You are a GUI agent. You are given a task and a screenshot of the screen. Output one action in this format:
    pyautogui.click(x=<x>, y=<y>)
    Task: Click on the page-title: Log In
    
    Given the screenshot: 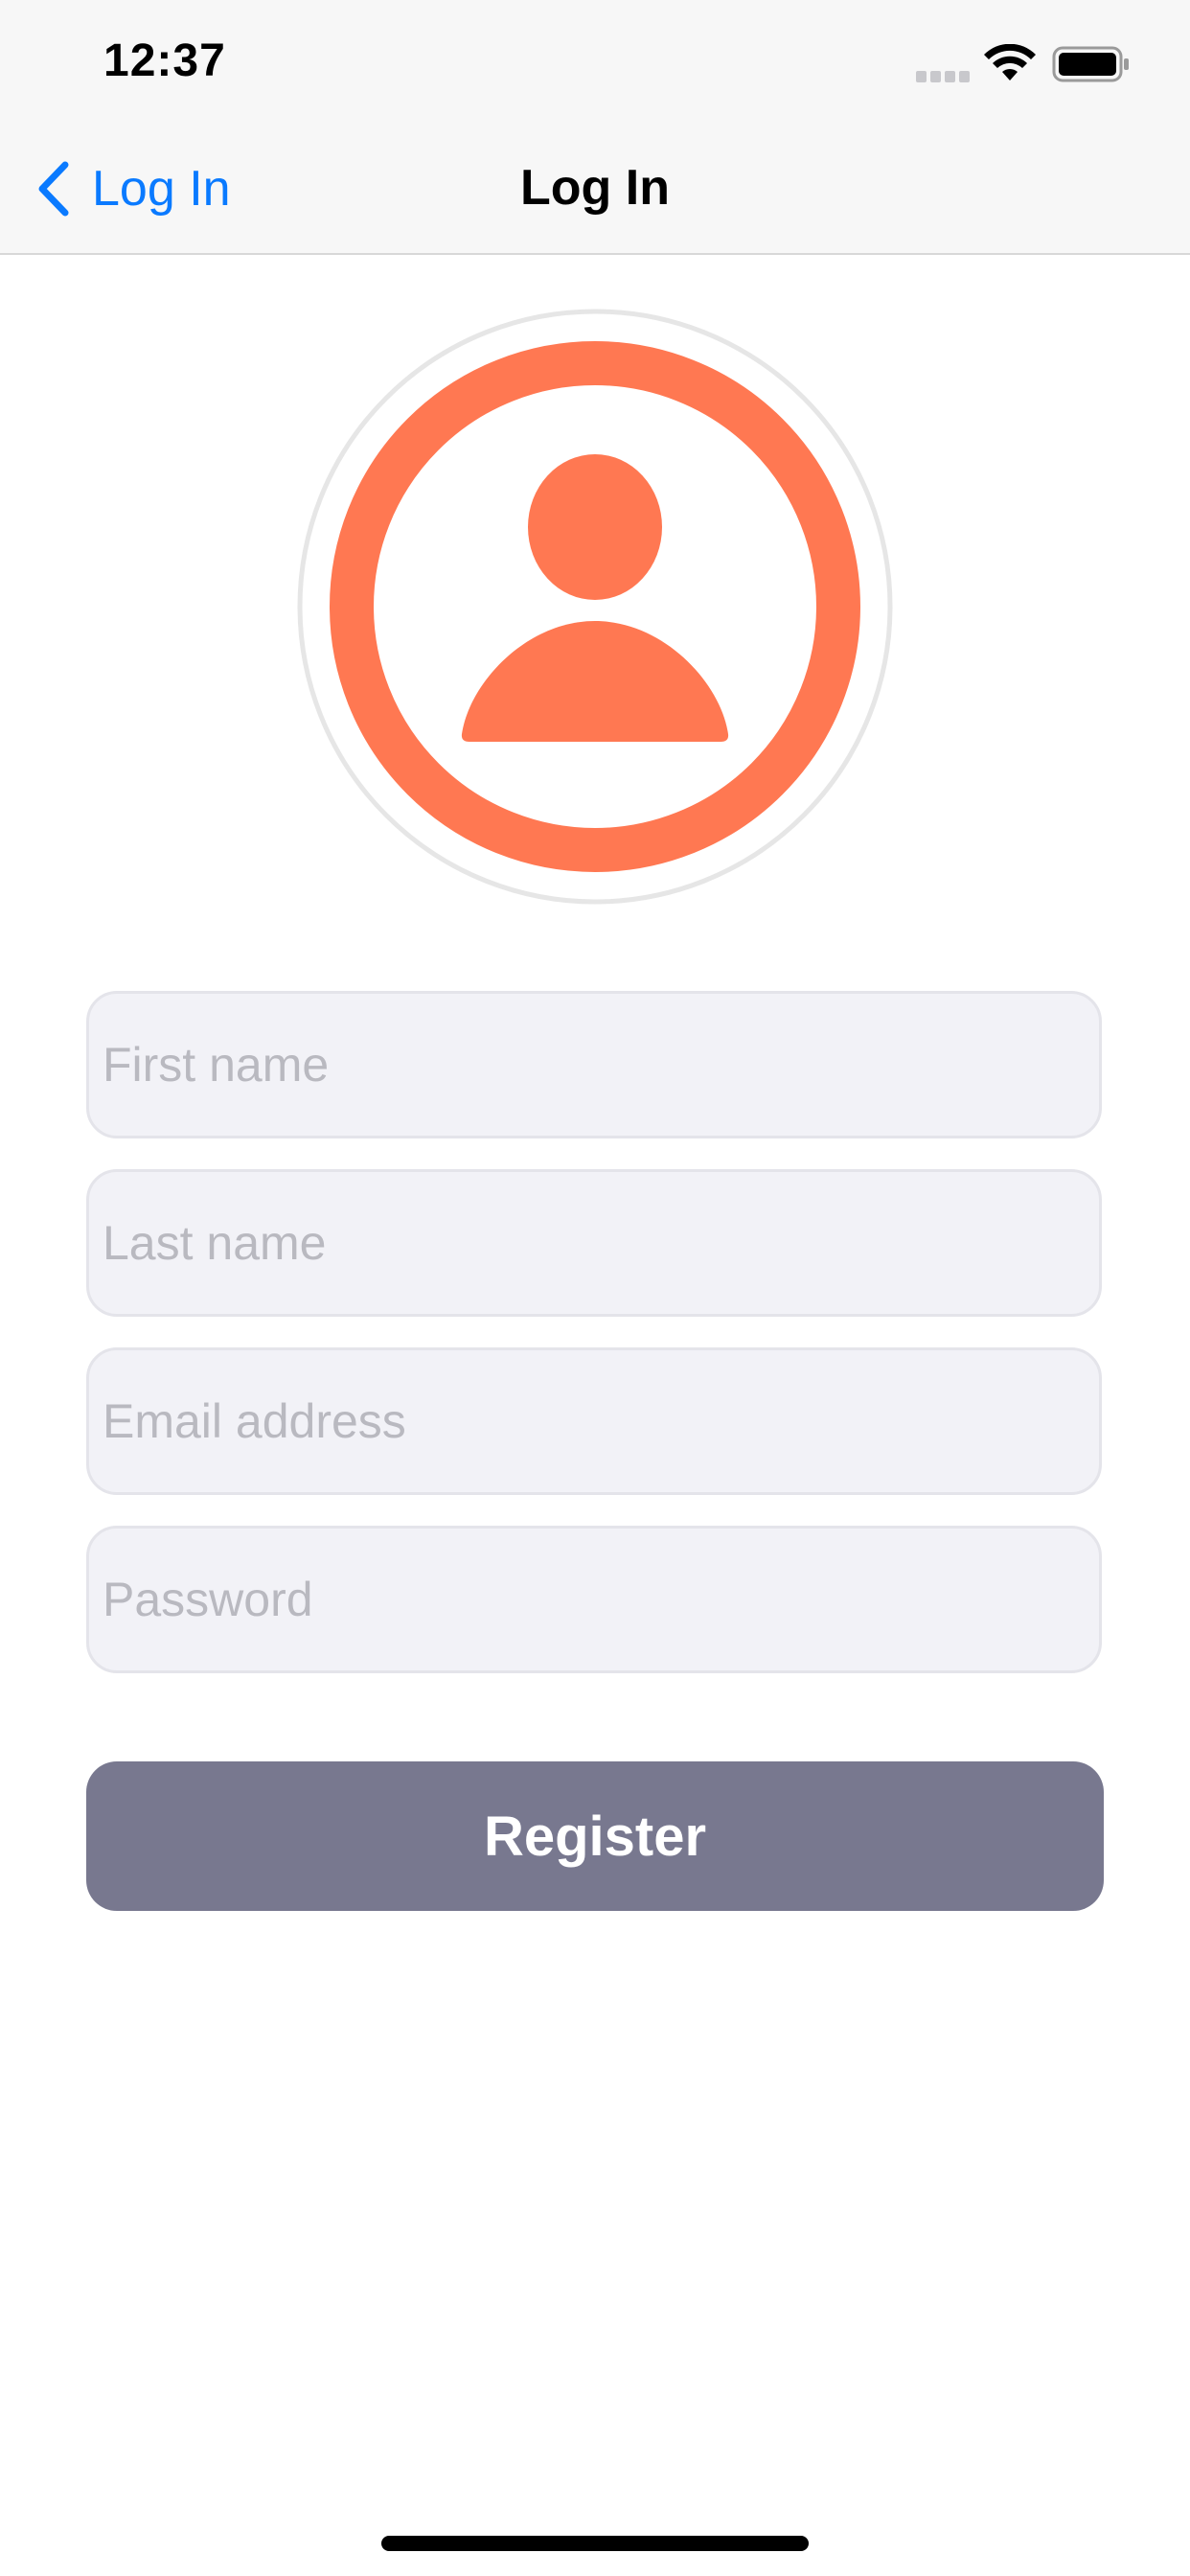 What is the action you would take?
    pyautogui.click(x=595, y=188)
    